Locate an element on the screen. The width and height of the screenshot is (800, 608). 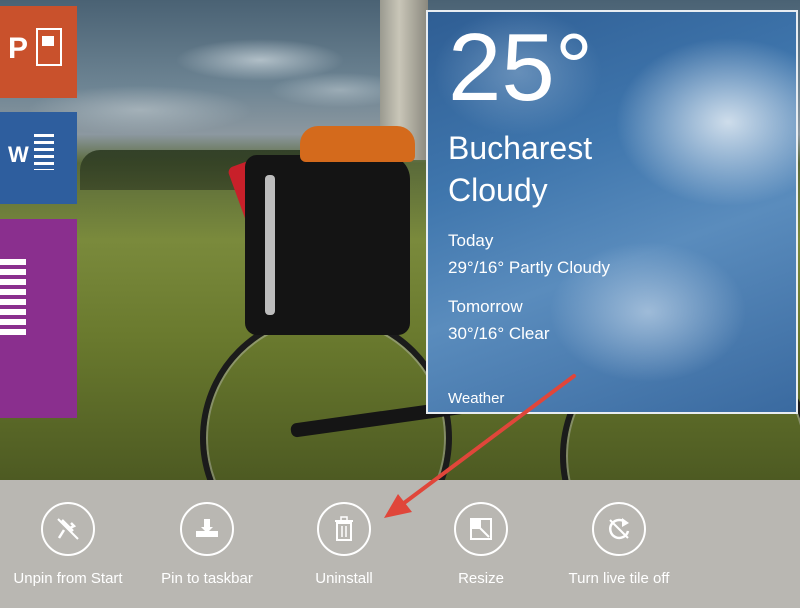
weather-app-name: Weather is located at coordinates (476, 398).